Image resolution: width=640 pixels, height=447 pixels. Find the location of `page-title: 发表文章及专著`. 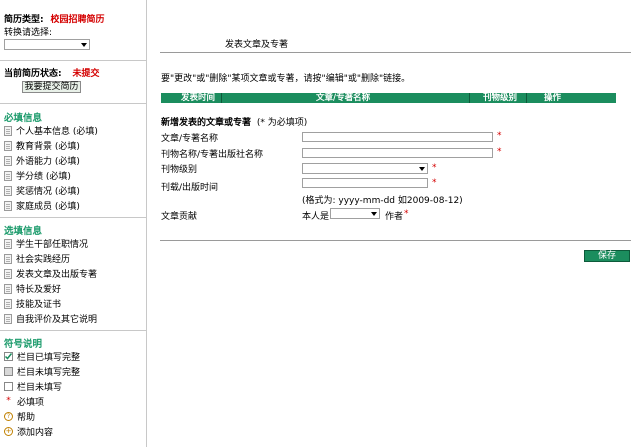

page-title: 发表文章及专著 is located at coordinates (257, 45).